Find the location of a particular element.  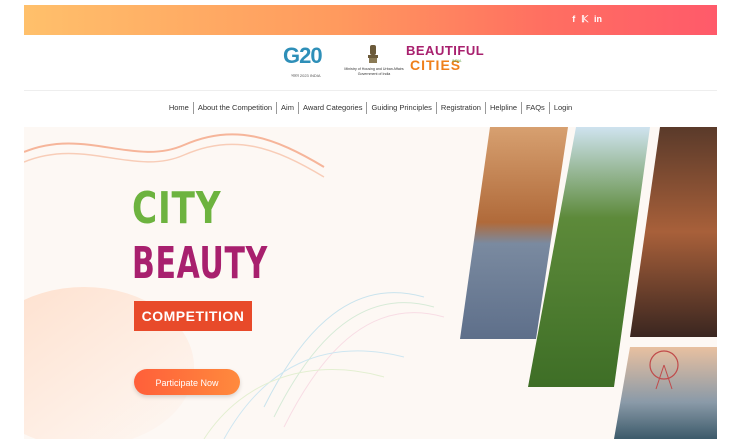

beautiful-cities-logo: BEAUTIFUL CITIES INDIA is located at coordinates (445, 63).